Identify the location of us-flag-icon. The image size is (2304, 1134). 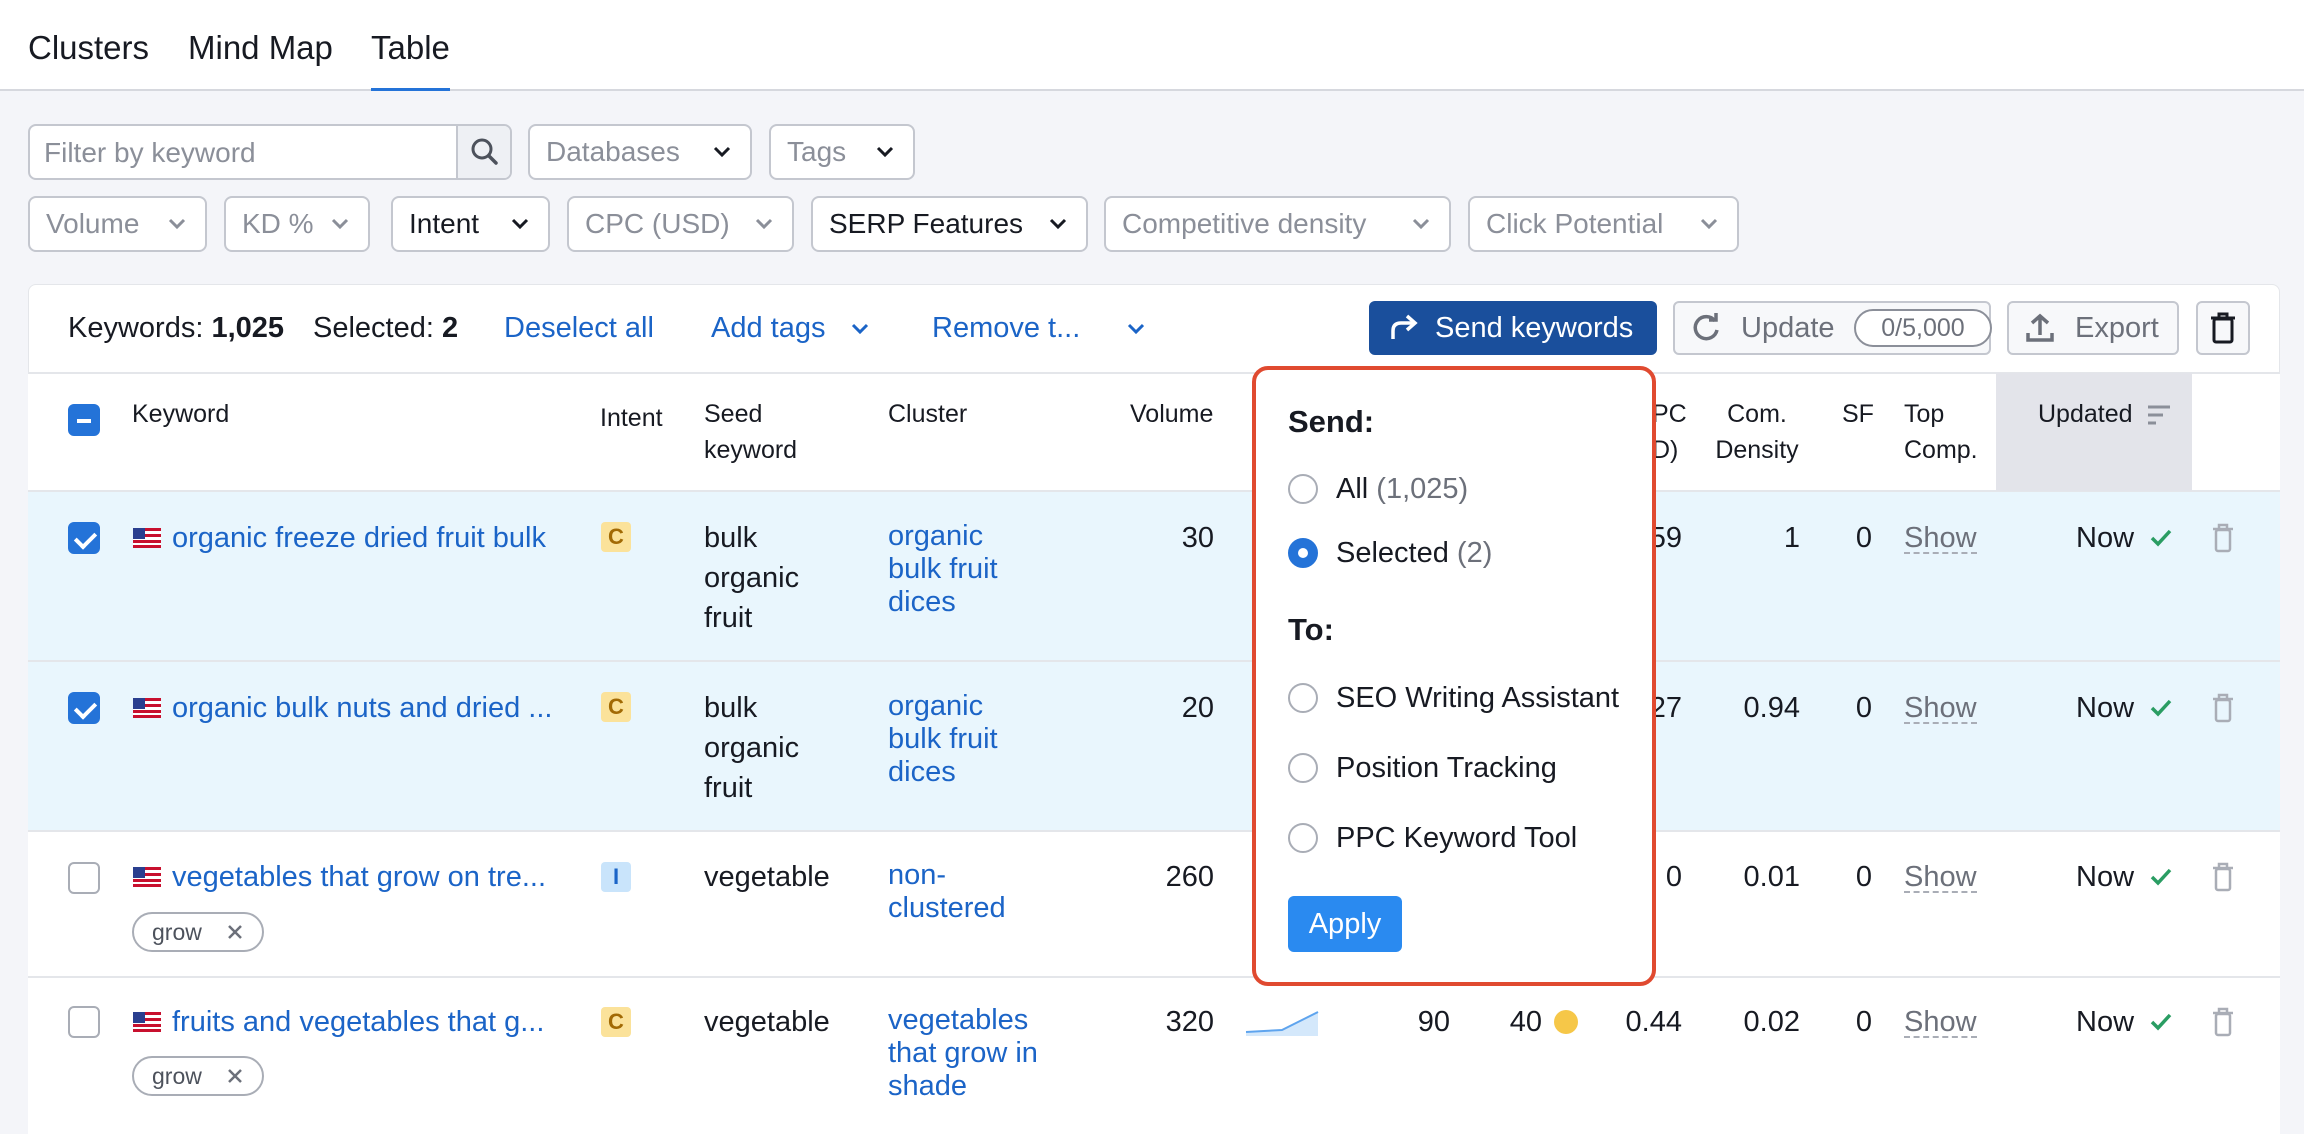
(147, 538).